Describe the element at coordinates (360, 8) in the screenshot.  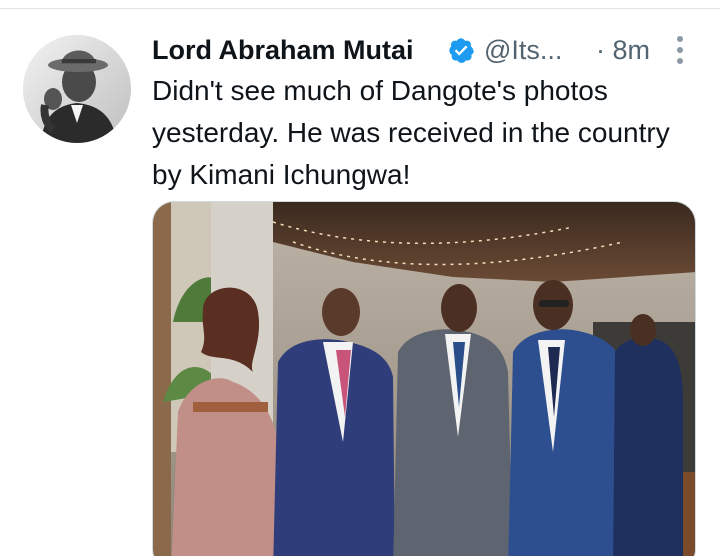
I see `top-divider` at that location.